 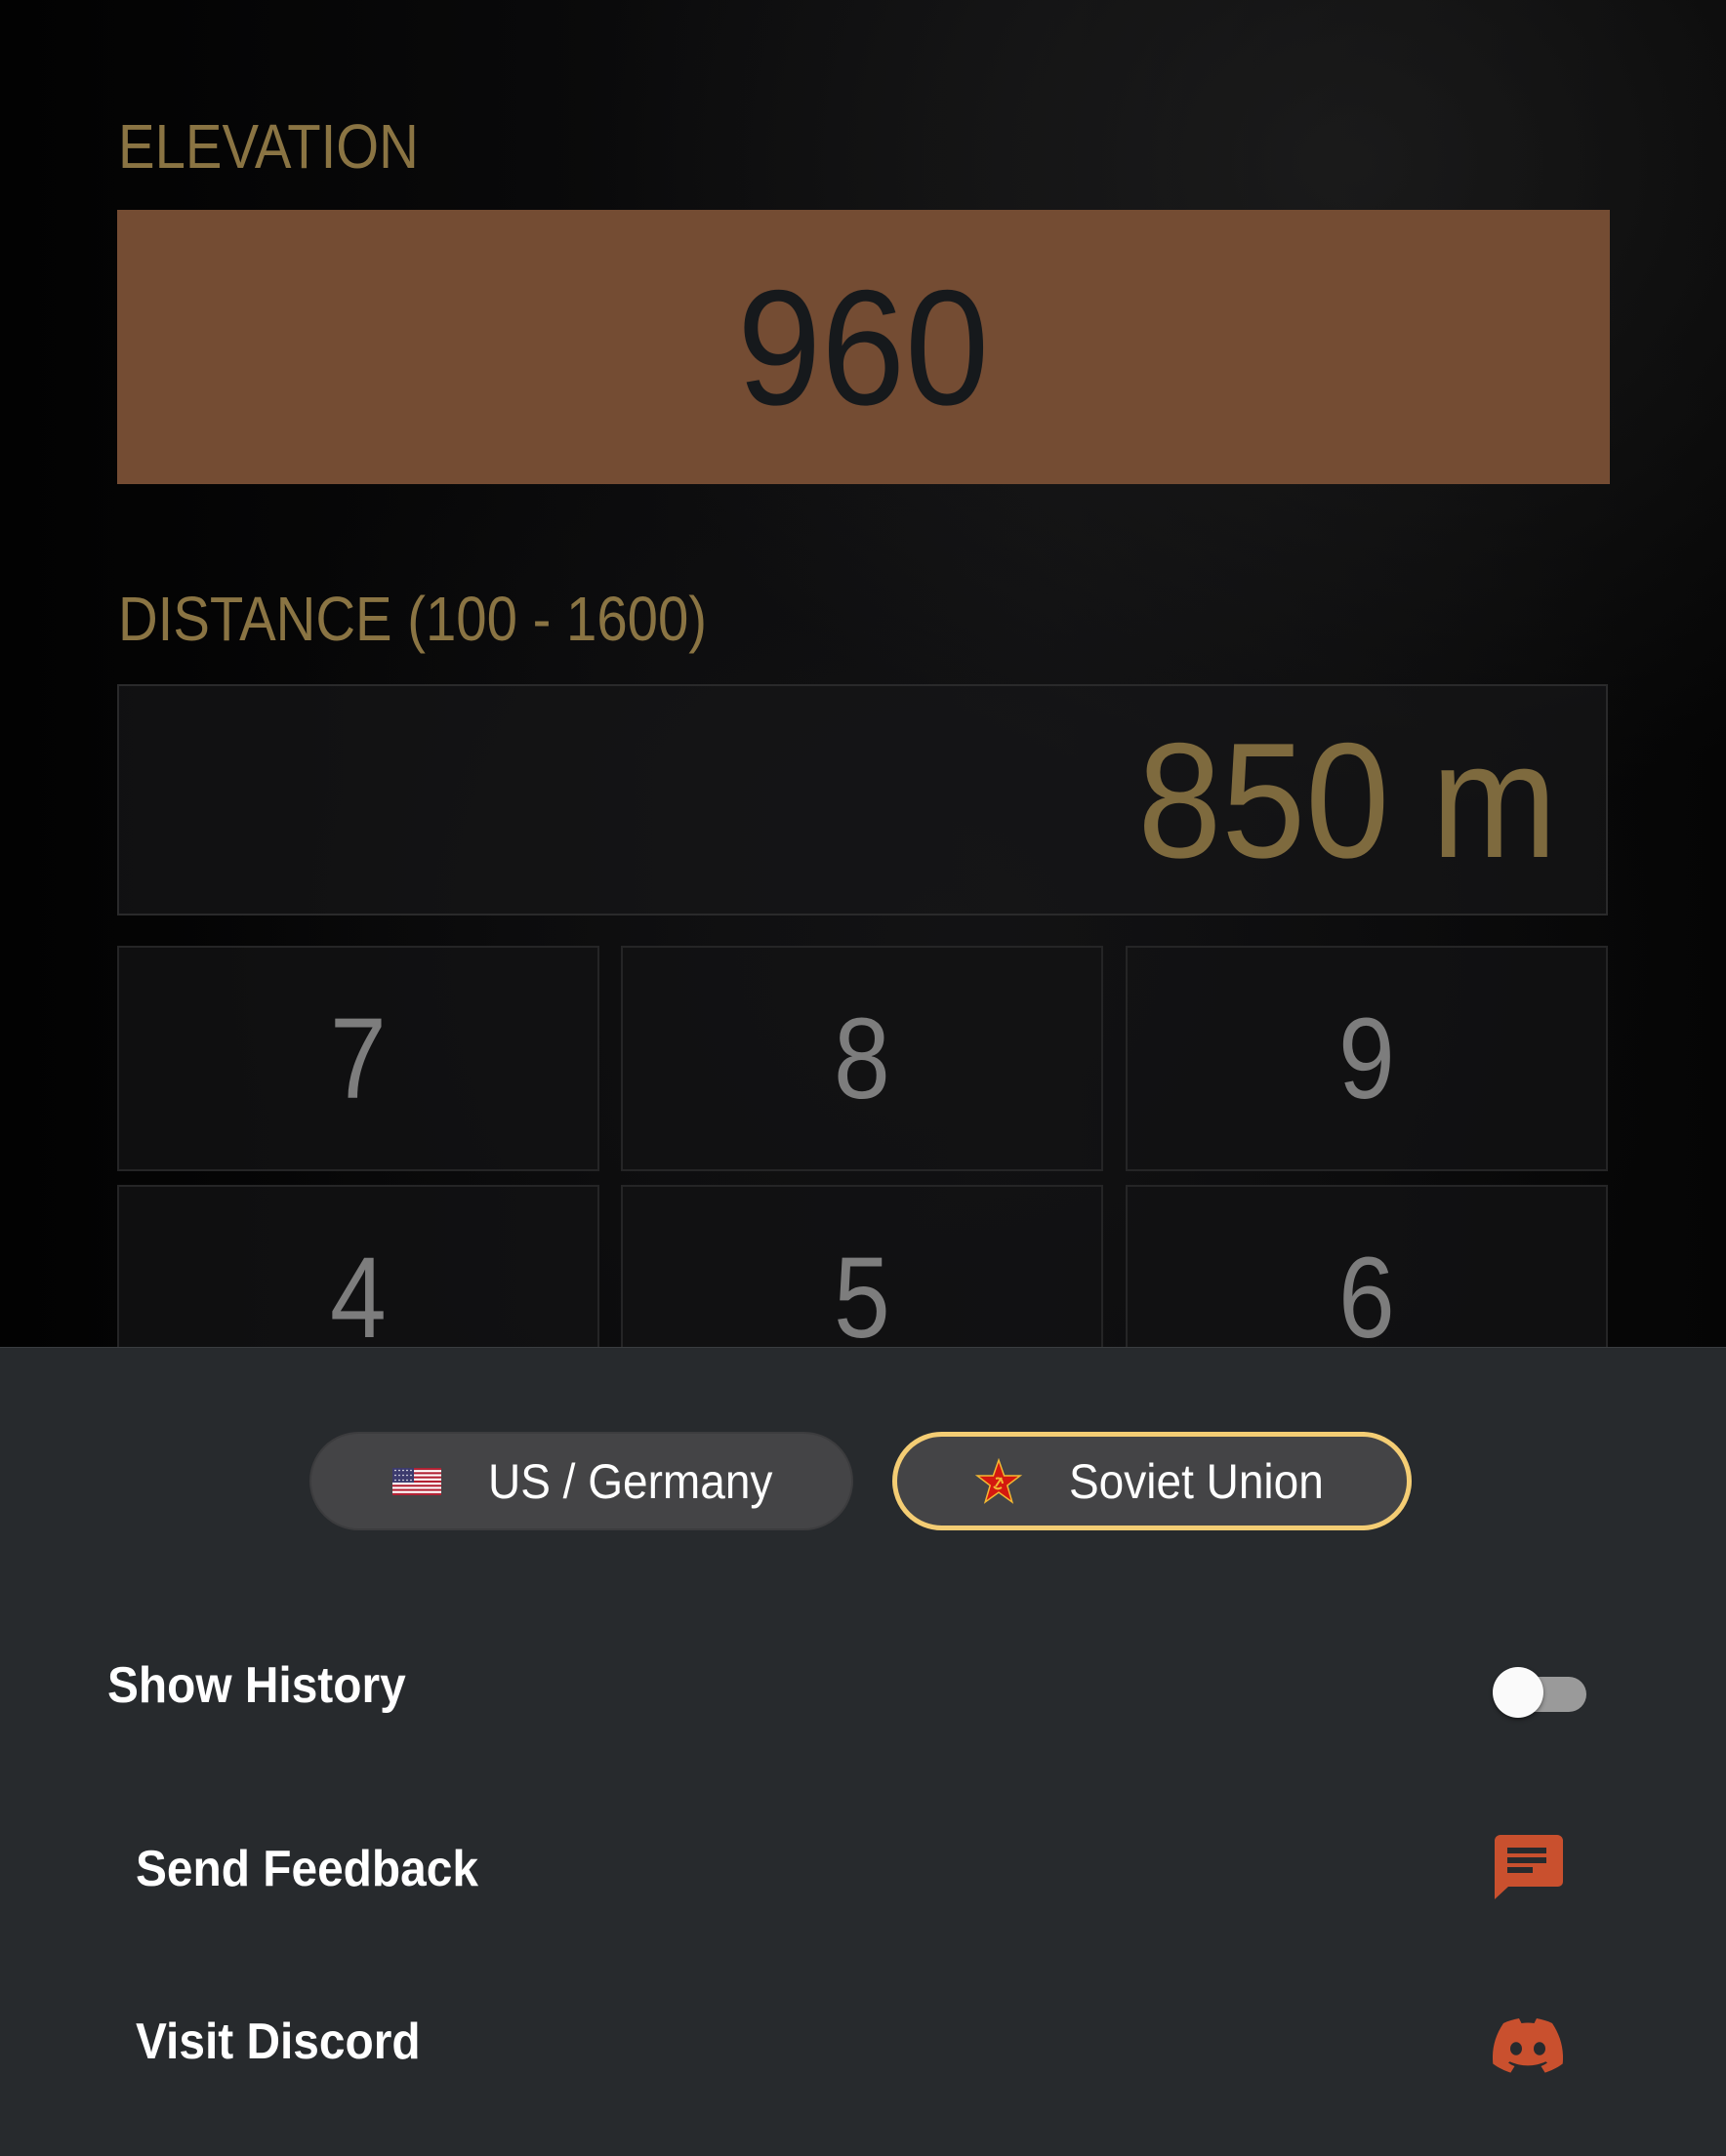 I want to click on distance-value: 850 m, so click(x=1347, y=800).